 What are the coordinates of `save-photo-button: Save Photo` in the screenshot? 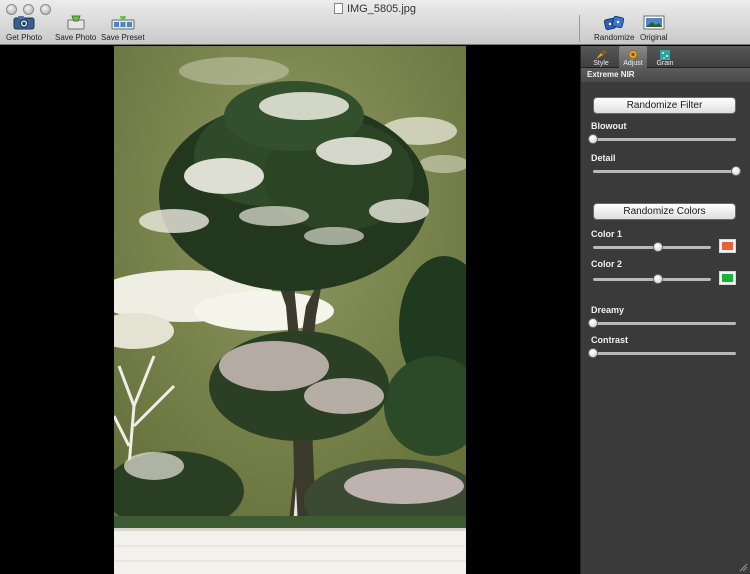 It's located at (75, 28).